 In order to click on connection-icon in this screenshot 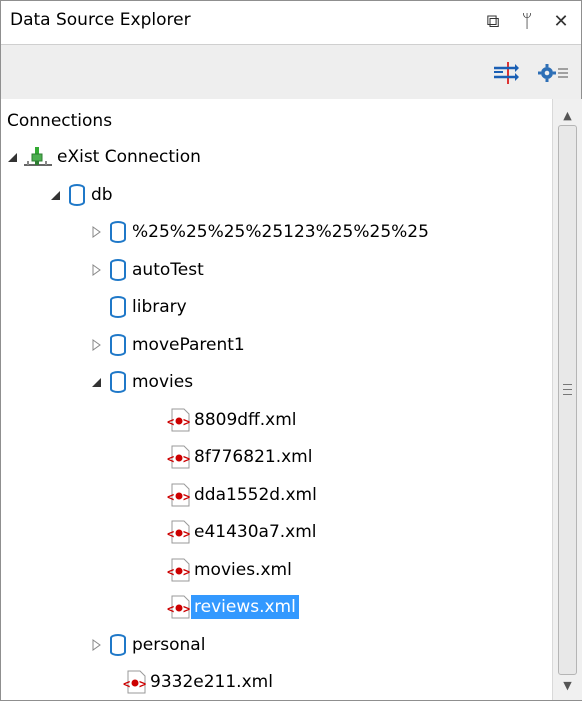, I will do `click(38, 159)`.